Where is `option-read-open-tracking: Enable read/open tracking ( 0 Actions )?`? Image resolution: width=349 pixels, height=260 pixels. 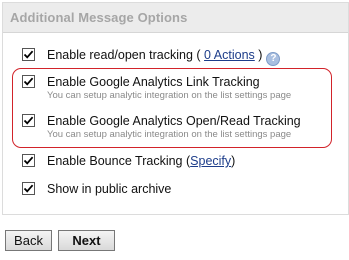
option-read-open-tracking: Enable read/open tracking ( 0 Actions )? is located at coordinates (151, 56).